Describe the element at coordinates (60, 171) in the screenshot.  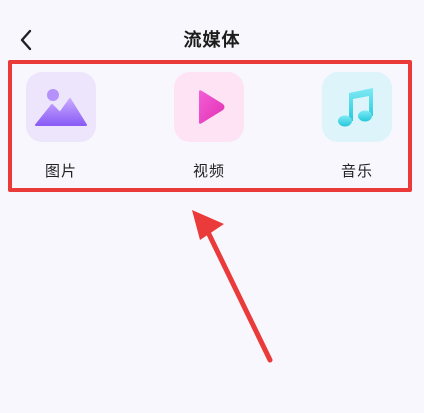
I see `media-tile-label: 图片` at that location.